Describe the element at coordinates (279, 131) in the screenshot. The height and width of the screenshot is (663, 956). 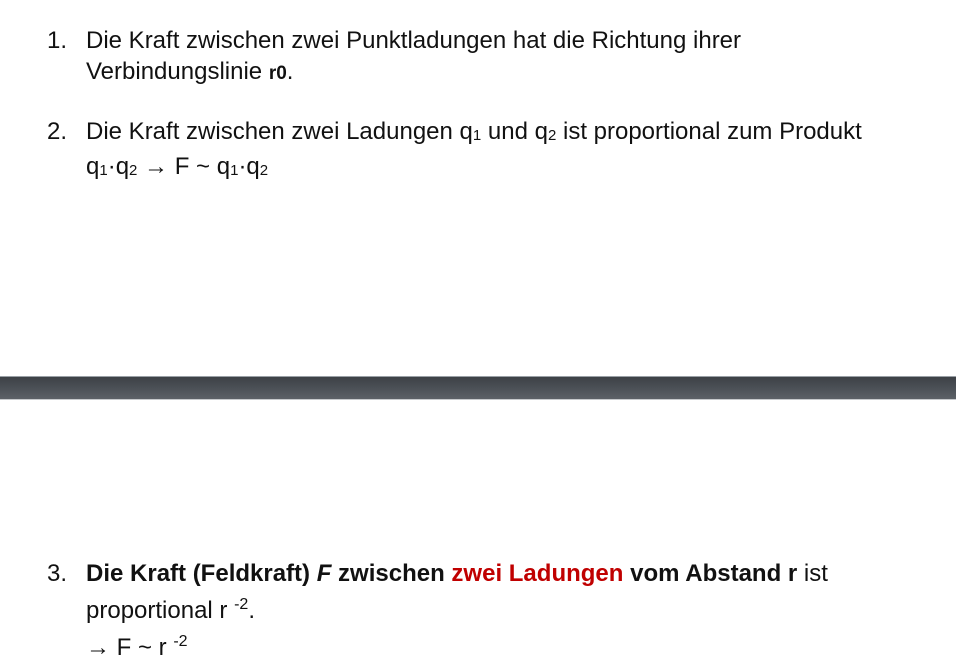
I see `text-segment: Die Kraft zwischen zwei Ladungen q` at that location.